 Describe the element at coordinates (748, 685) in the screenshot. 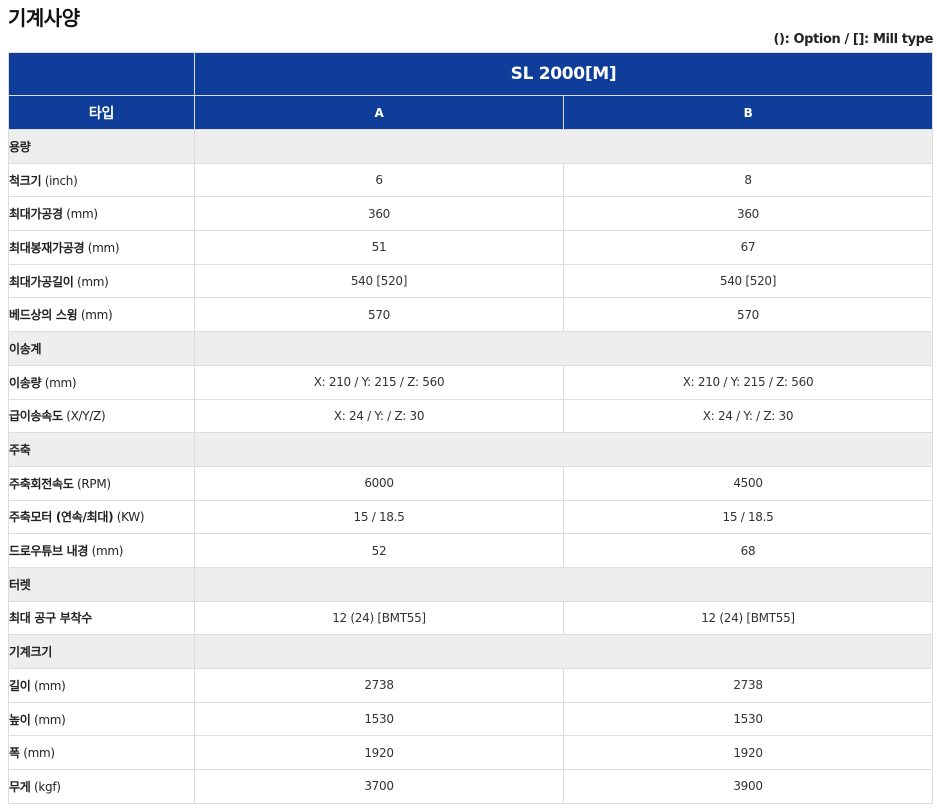

I see `spec-value-b: 2738` at that location.